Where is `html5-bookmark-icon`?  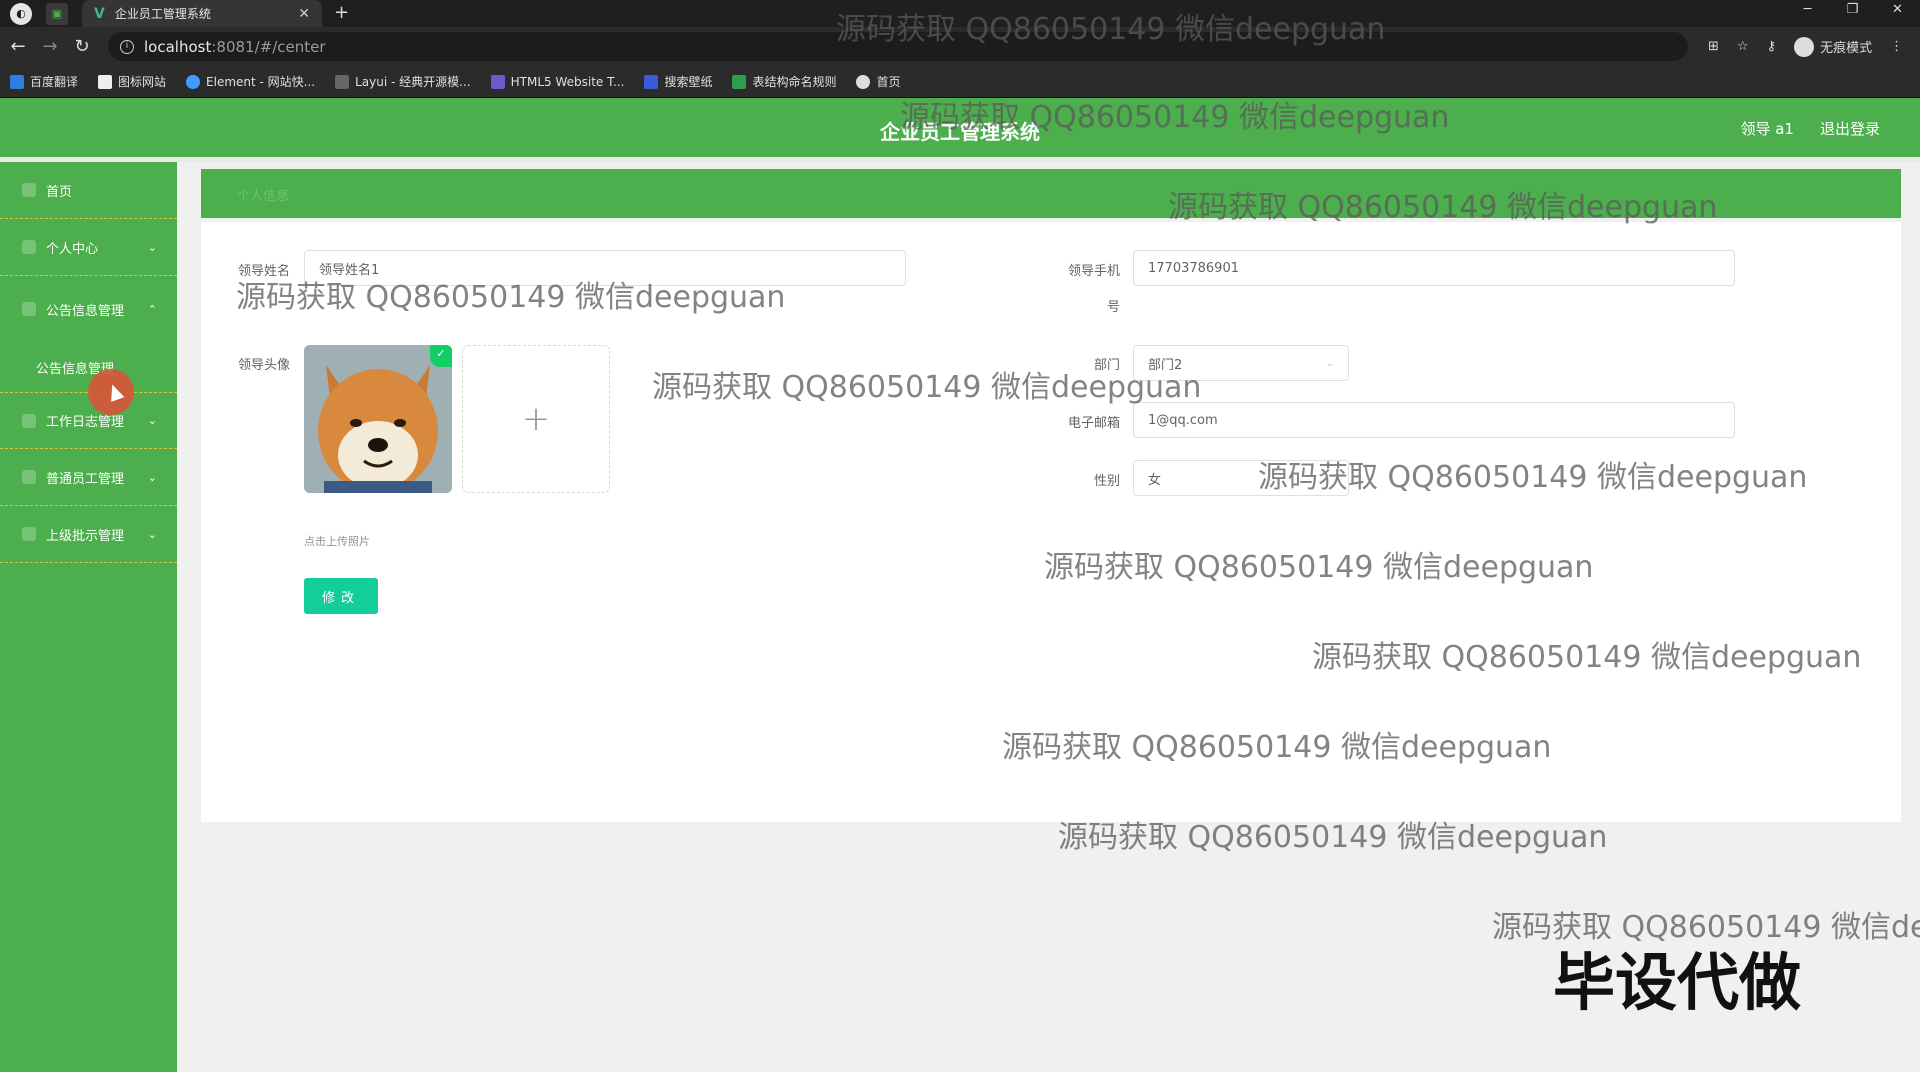
html5-bookmark-icon is located at coordinates (497, 81).